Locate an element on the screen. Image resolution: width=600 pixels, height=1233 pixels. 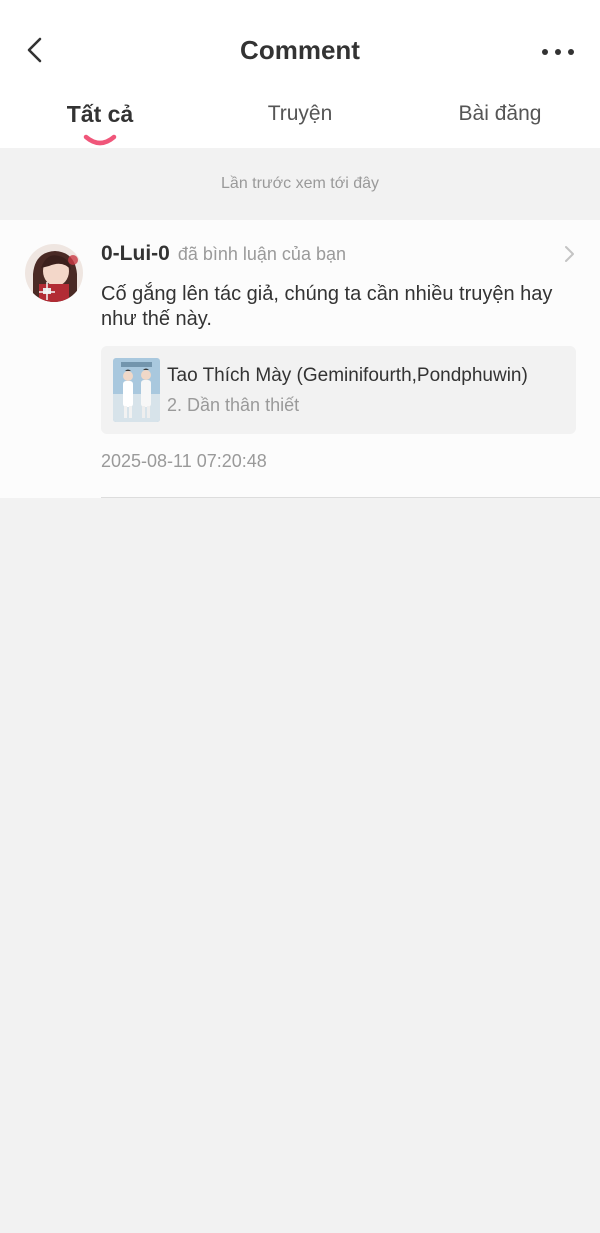
username: 0-Lui-0 is located at coordinates (135, 253).